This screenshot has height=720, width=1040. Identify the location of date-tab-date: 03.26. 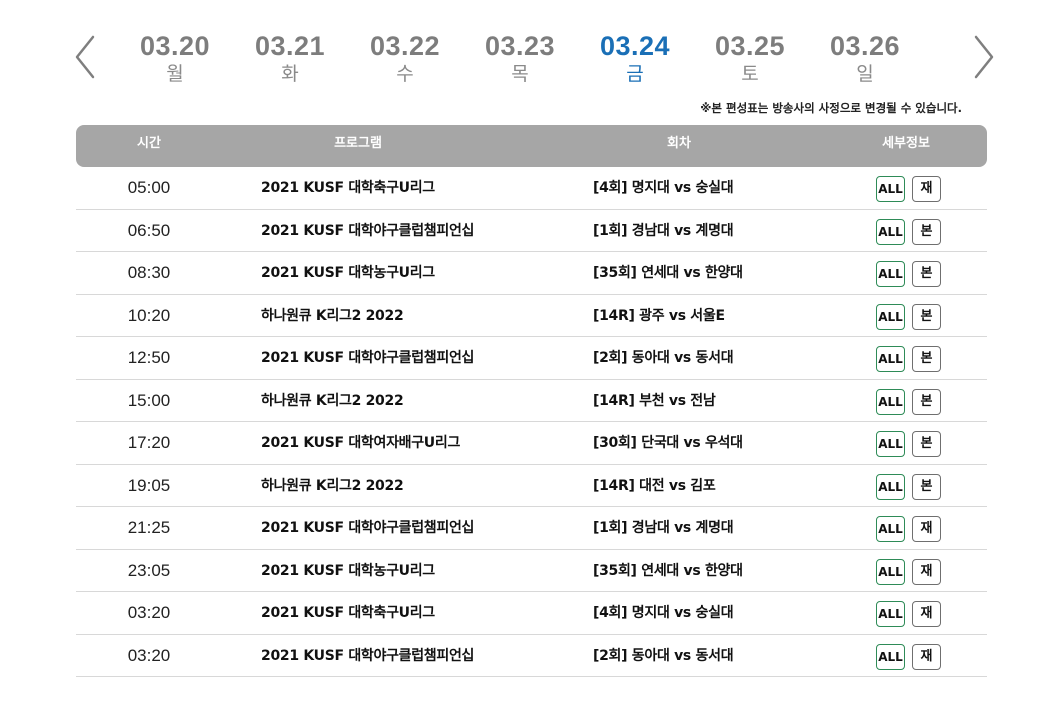
(865, 46).